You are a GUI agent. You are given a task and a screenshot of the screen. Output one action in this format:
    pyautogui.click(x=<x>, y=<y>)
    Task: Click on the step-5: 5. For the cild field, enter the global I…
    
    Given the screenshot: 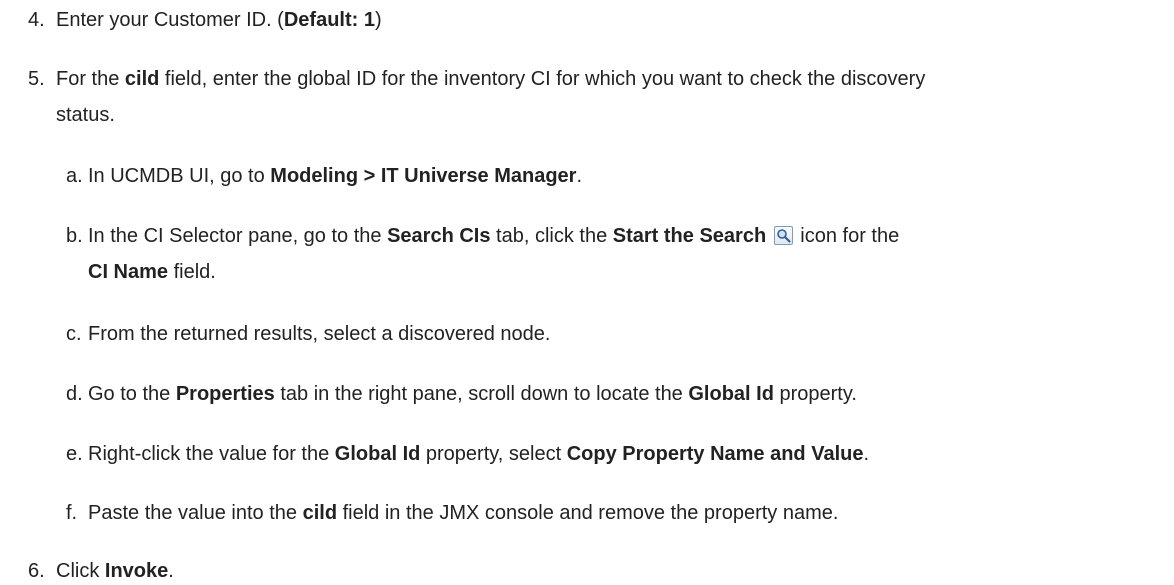 What is the action you would take?
    pyautogui.click(x=477, y=79)
    